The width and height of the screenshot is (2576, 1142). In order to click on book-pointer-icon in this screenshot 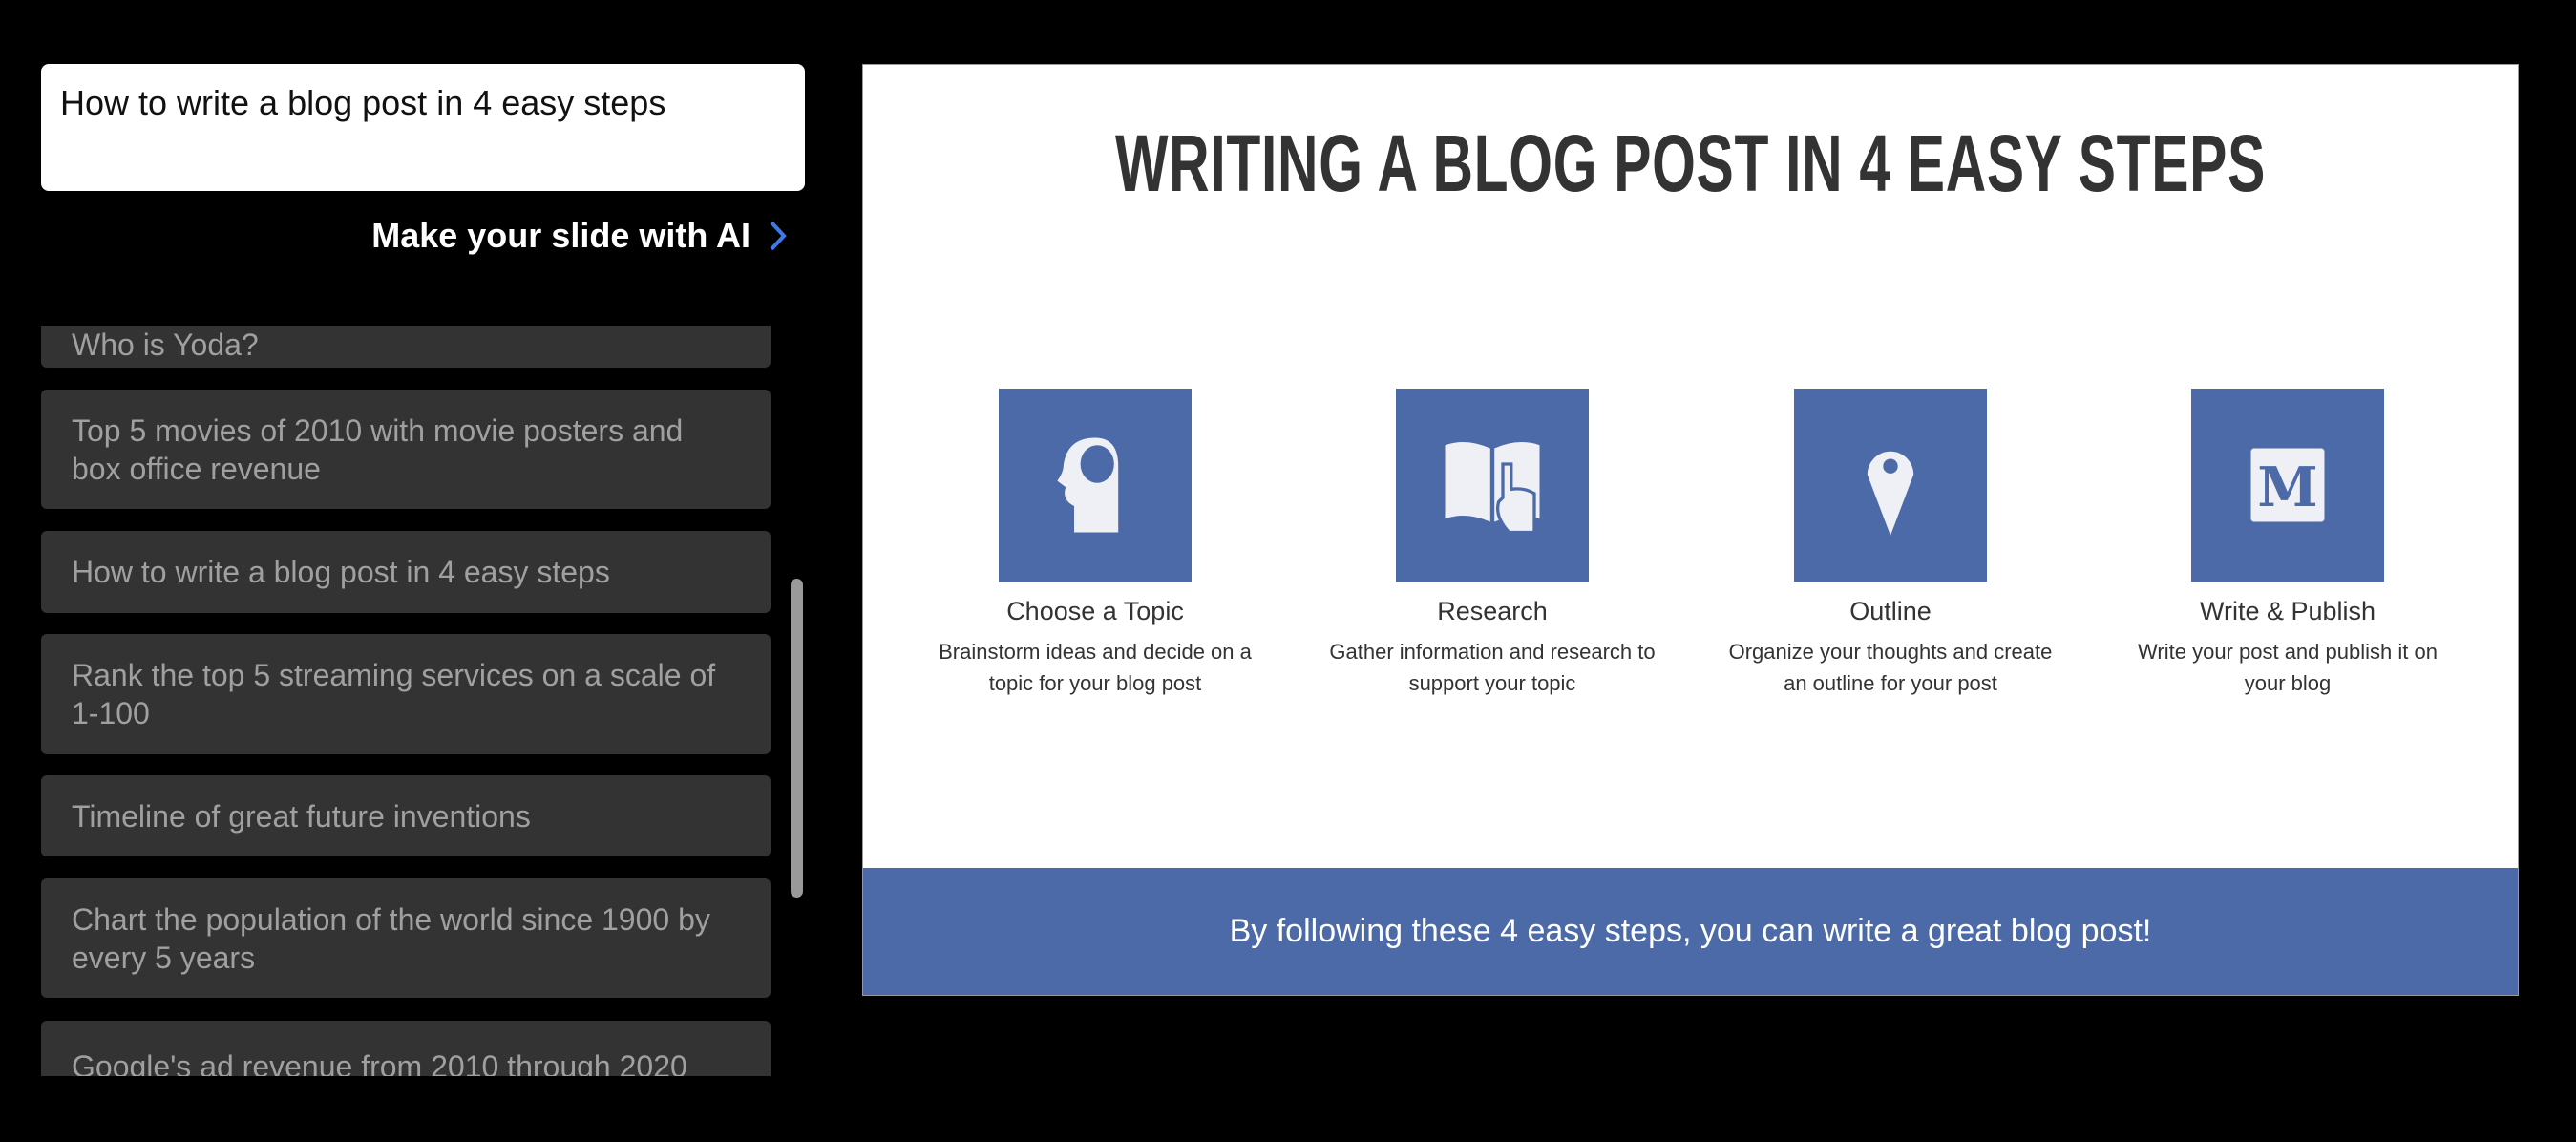, I will do `click(1492, 488)`.